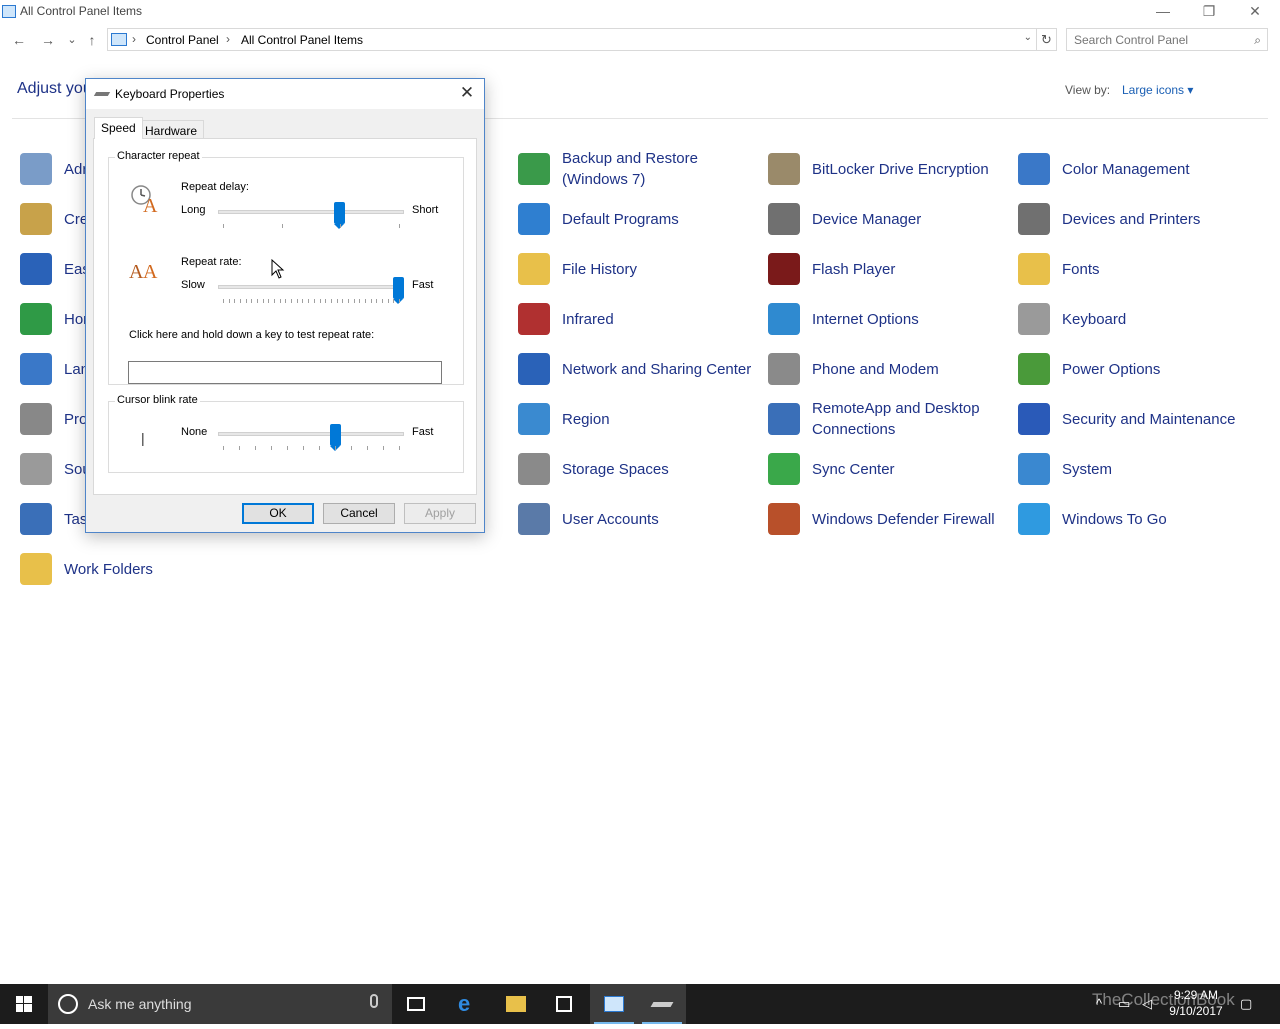 The width and height of the screenshot is (1280, 1029). I want to click on search-icon: ⌕, so click(1257, 40).